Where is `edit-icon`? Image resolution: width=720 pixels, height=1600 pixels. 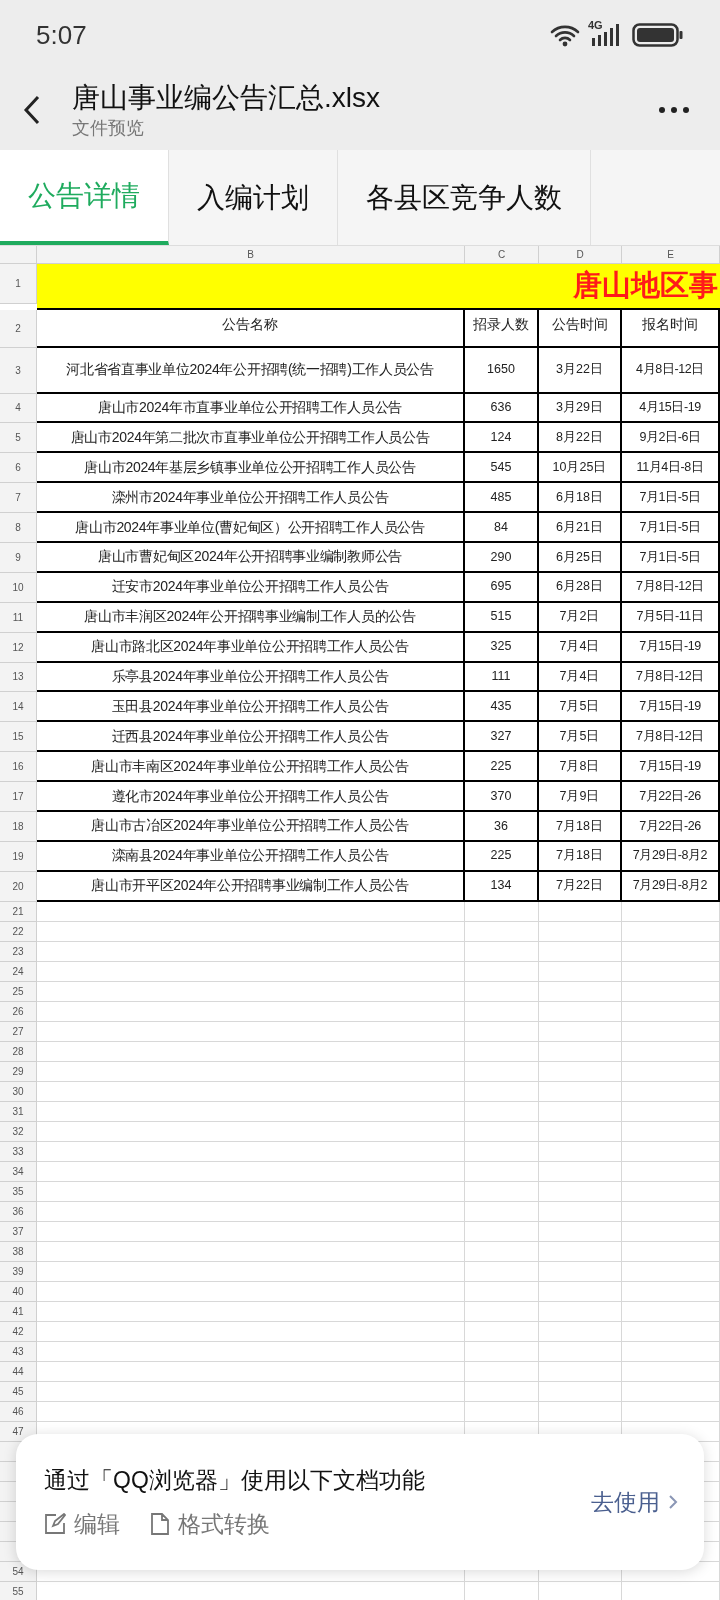
edit-icon is located at coordinates (55, 1524).